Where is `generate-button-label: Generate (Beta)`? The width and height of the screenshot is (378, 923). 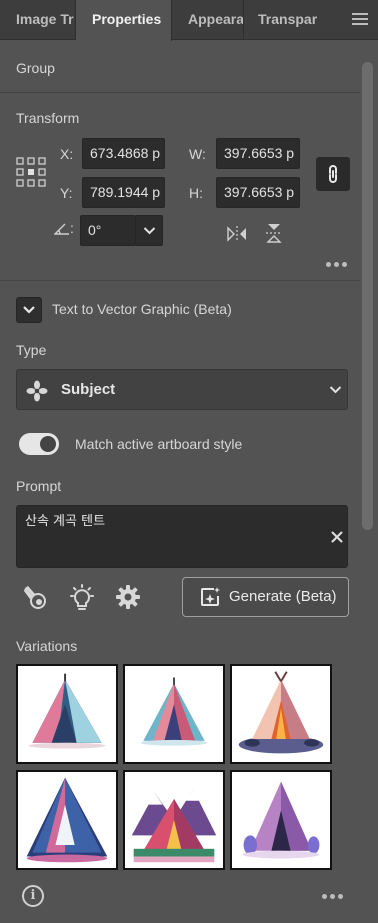
generate-button-label: Generate (Beta) is located at coordinates (283, 596).